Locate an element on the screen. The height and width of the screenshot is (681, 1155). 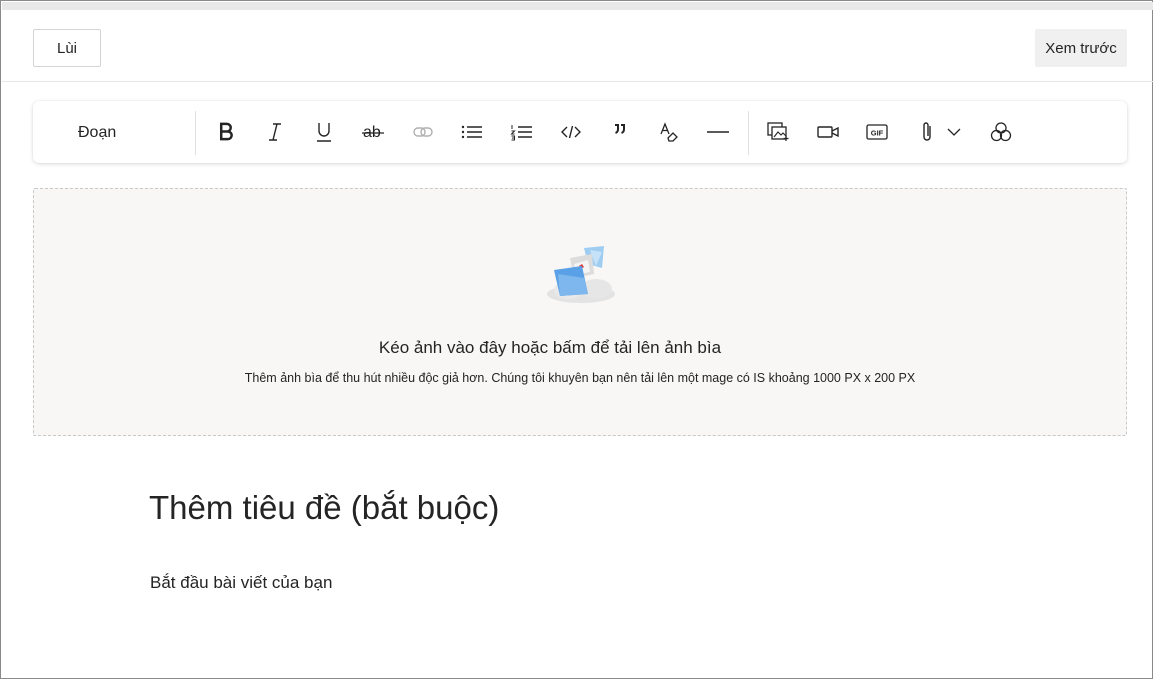
article-body-input: Bắt đầu bài viết của bạn is located at coordinates (241, 583).